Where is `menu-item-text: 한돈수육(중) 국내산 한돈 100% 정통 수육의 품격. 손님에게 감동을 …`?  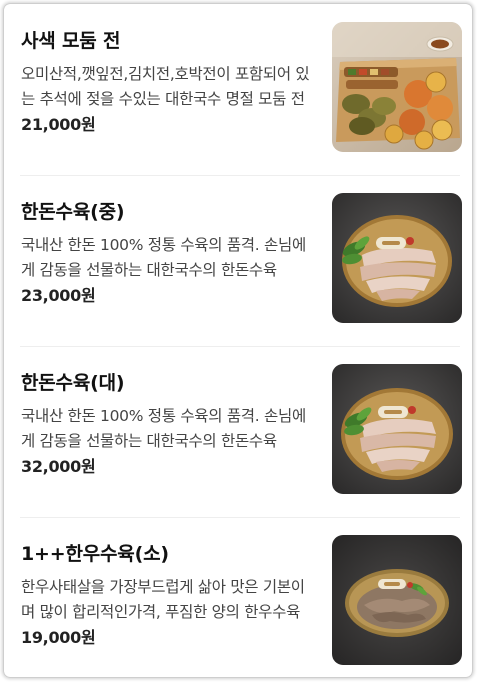 menu-item-text: 한돈수육(중) 국내산 한돈 100% 정통 수육의 품격. 손님에게 감동을 … is located at coordinates (168, 253).